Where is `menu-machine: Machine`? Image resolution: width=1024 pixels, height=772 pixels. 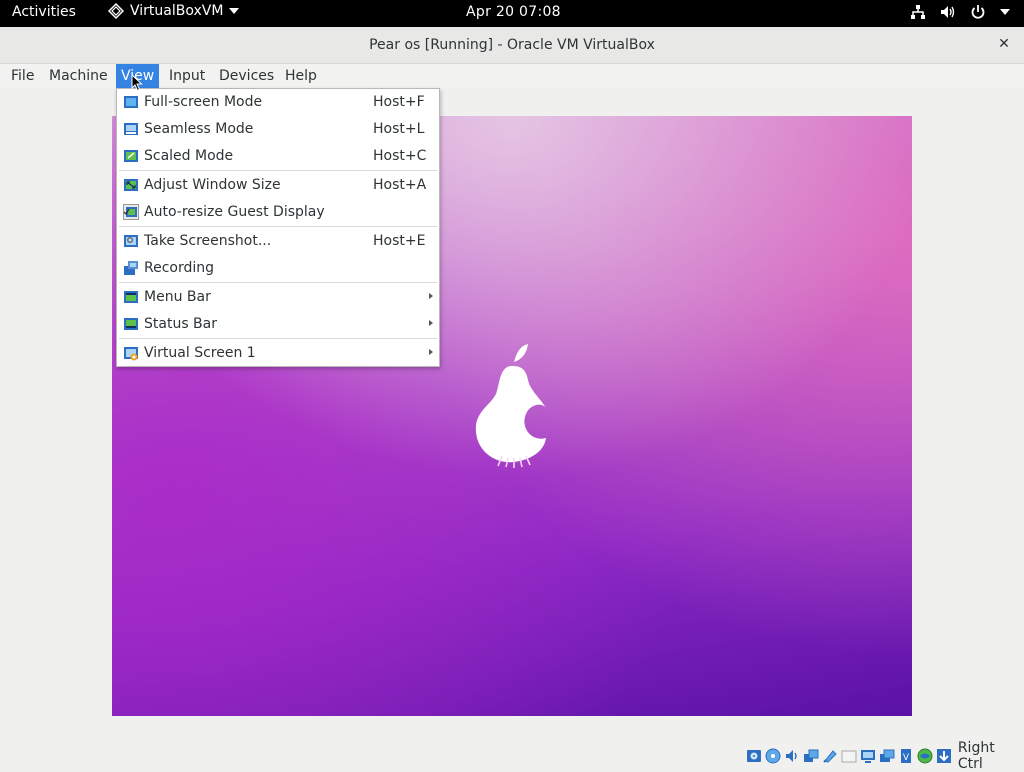
menu-machine: Machine is located at coordinates (78, 76).